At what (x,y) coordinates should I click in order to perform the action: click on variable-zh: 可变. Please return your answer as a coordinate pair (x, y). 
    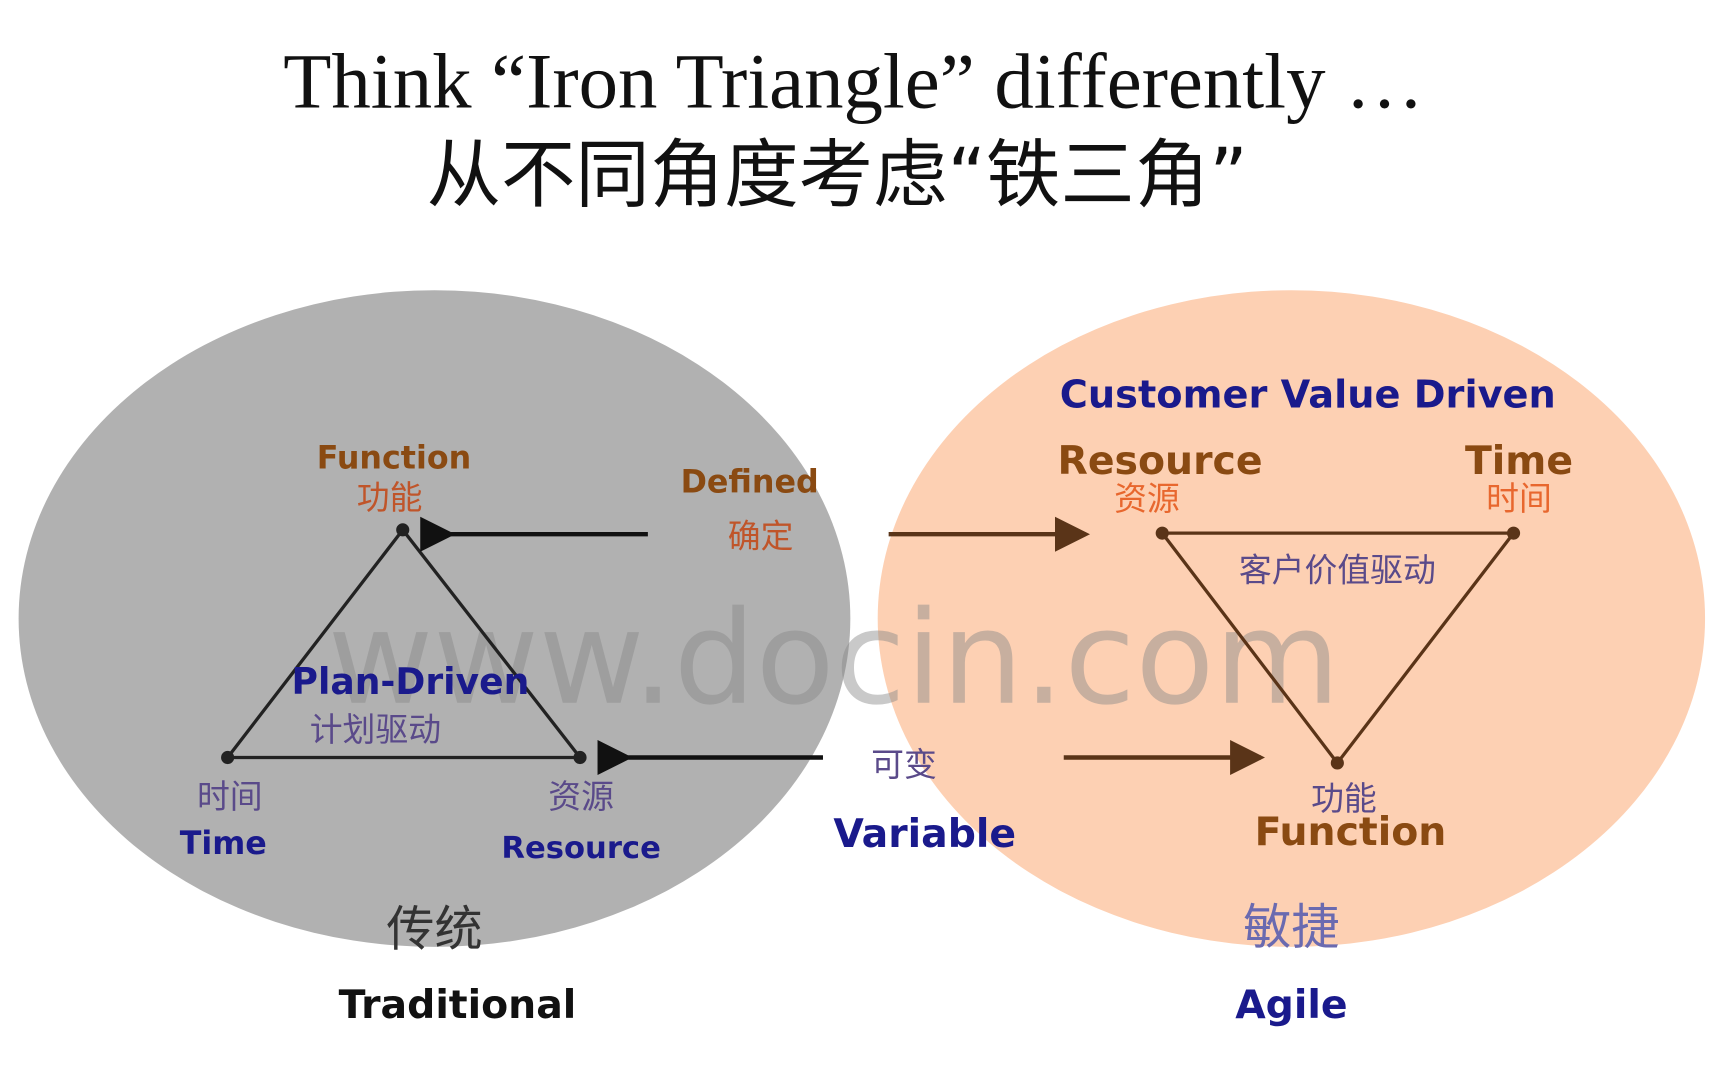
    Looking at the image, I should click on (904, 765).